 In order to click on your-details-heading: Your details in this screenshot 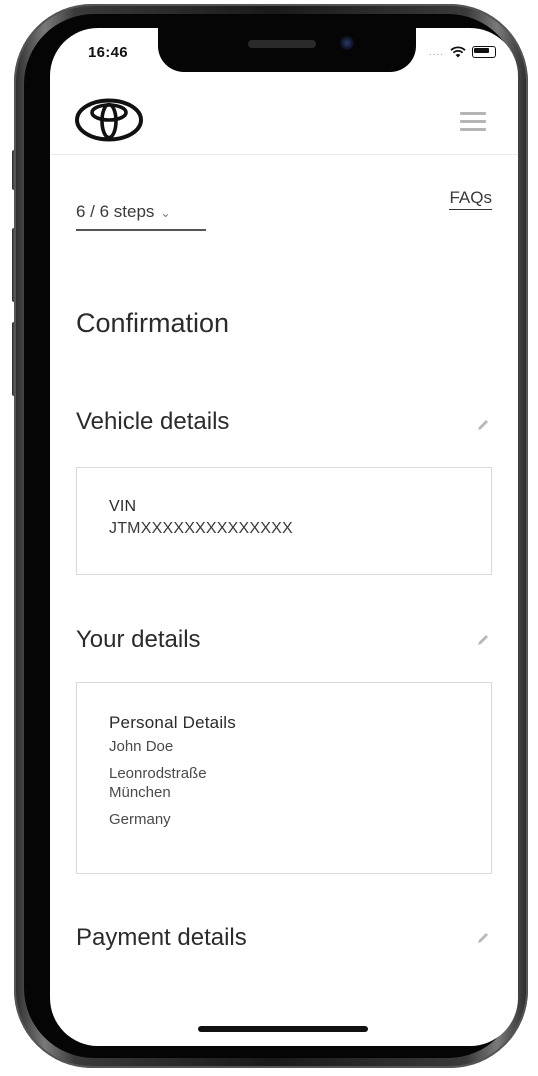, I will do `click(138, 639)`.